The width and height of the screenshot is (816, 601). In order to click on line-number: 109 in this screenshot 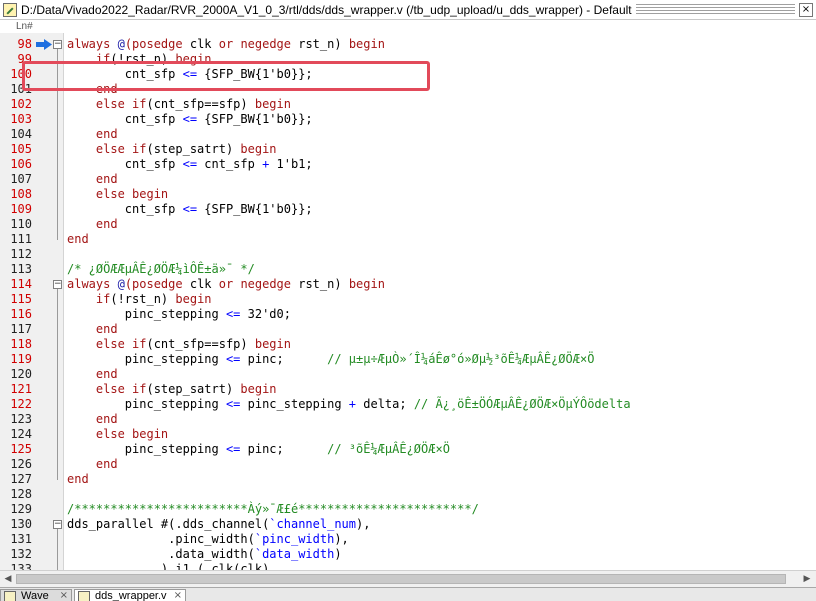, I will do `click(16, 209)`.